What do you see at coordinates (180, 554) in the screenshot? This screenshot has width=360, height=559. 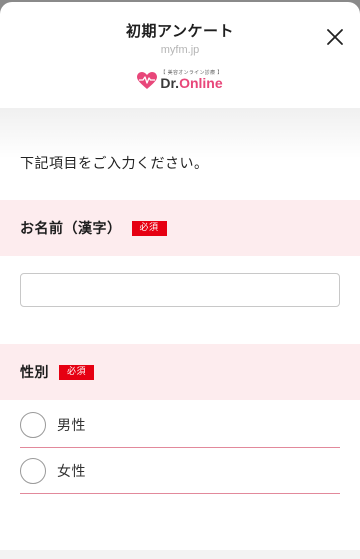 I see `sheet-footer` at bounding box center [180, 554].